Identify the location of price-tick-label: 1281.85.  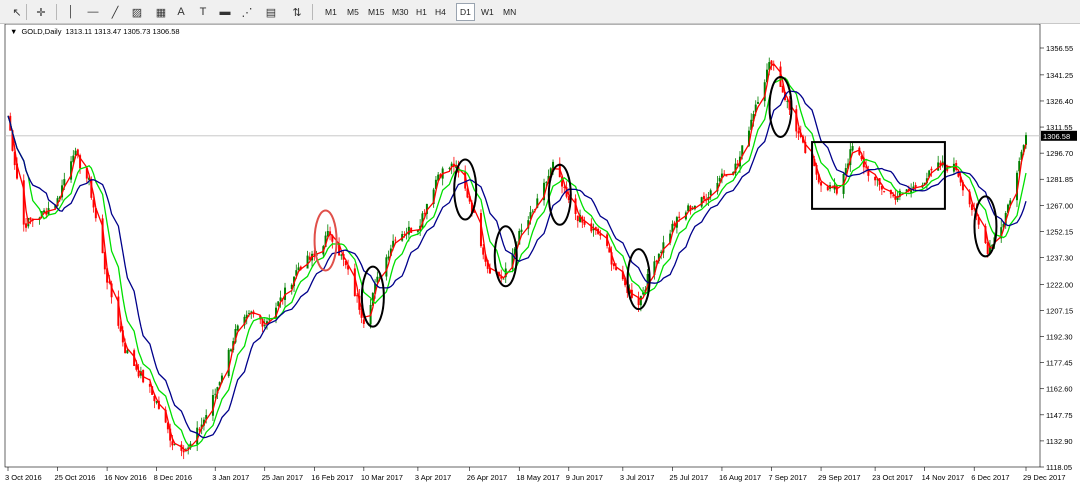
(1059, 179).